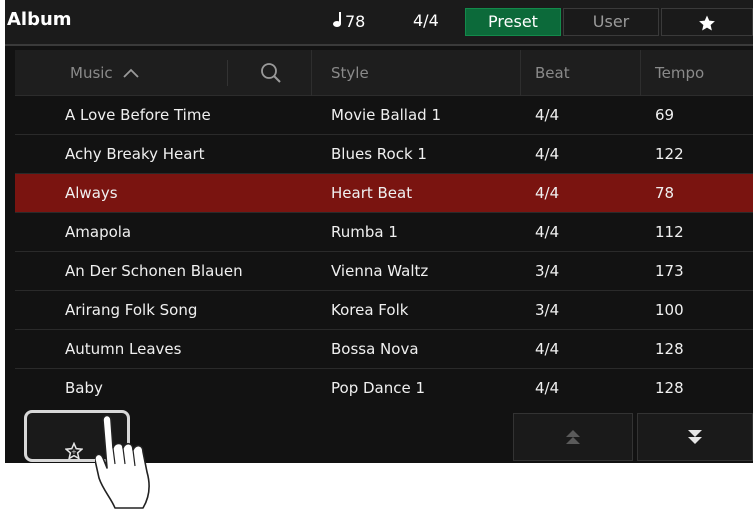 The width and height of the screenshot is (753, 509). I want to click on cell-style: Pop Dance 1, so click(378, 388).